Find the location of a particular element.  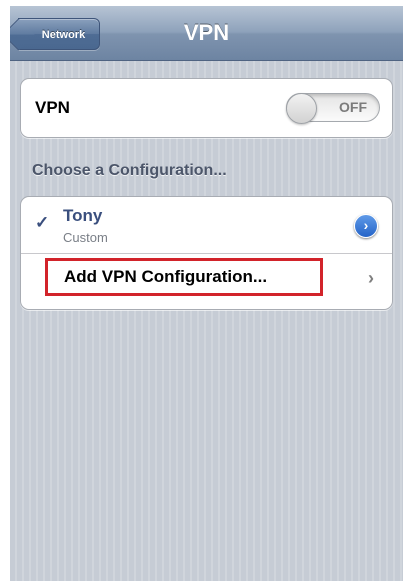

checkmark-icon: ✓ is located at coordinates (42, 222).